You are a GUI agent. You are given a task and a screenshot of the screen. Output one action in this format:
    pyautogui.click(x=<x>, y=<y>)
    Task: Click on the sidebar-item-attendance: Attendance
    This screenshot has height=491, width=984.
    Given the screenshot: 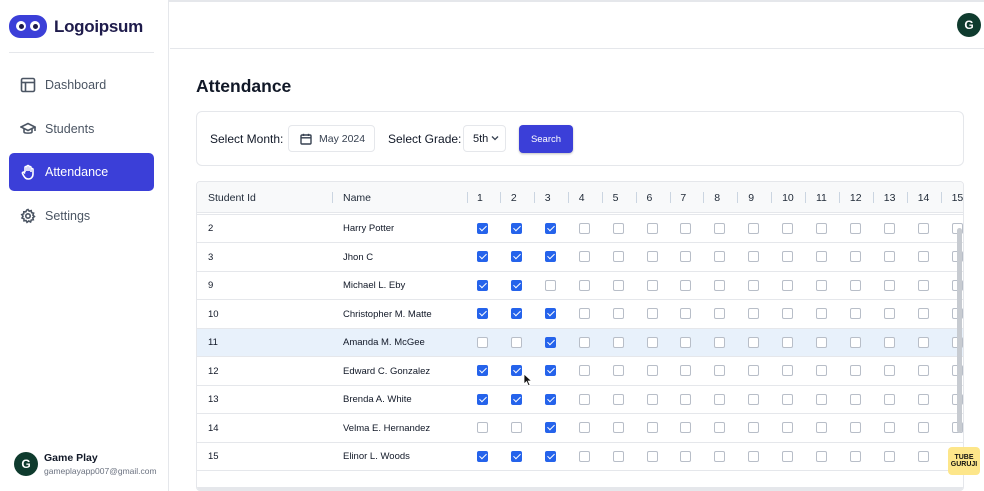 What is the action you would take?
    pyautogui.click(x=81, y=172)
    